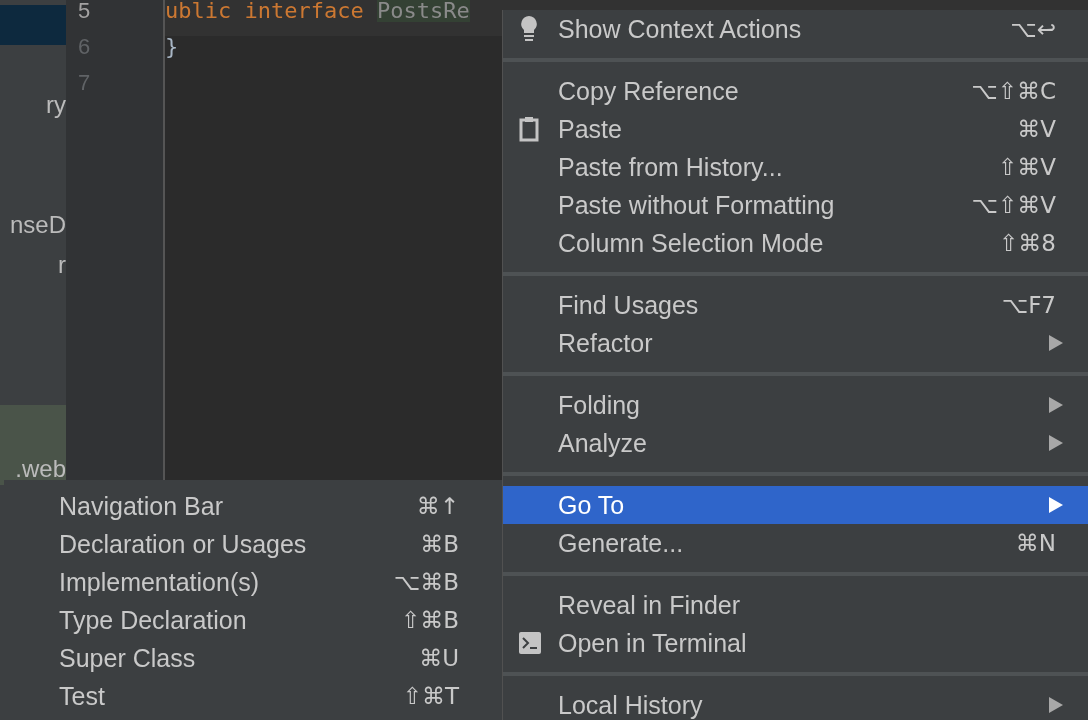 This screenshot has width=1088, height=720. I want to click on code-token: }, so click(172, 47).